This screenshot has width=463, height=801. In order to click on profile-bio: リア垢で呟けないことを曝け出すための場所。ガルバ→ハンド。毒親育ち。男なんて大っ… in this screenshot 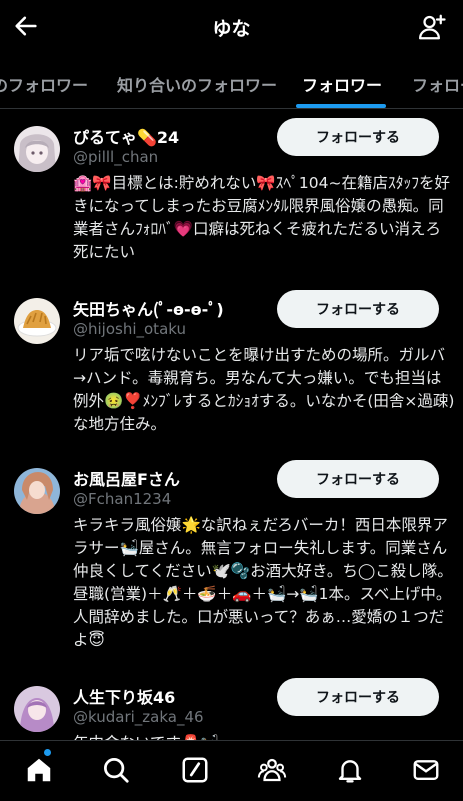, I will do `click(264, 389)`.